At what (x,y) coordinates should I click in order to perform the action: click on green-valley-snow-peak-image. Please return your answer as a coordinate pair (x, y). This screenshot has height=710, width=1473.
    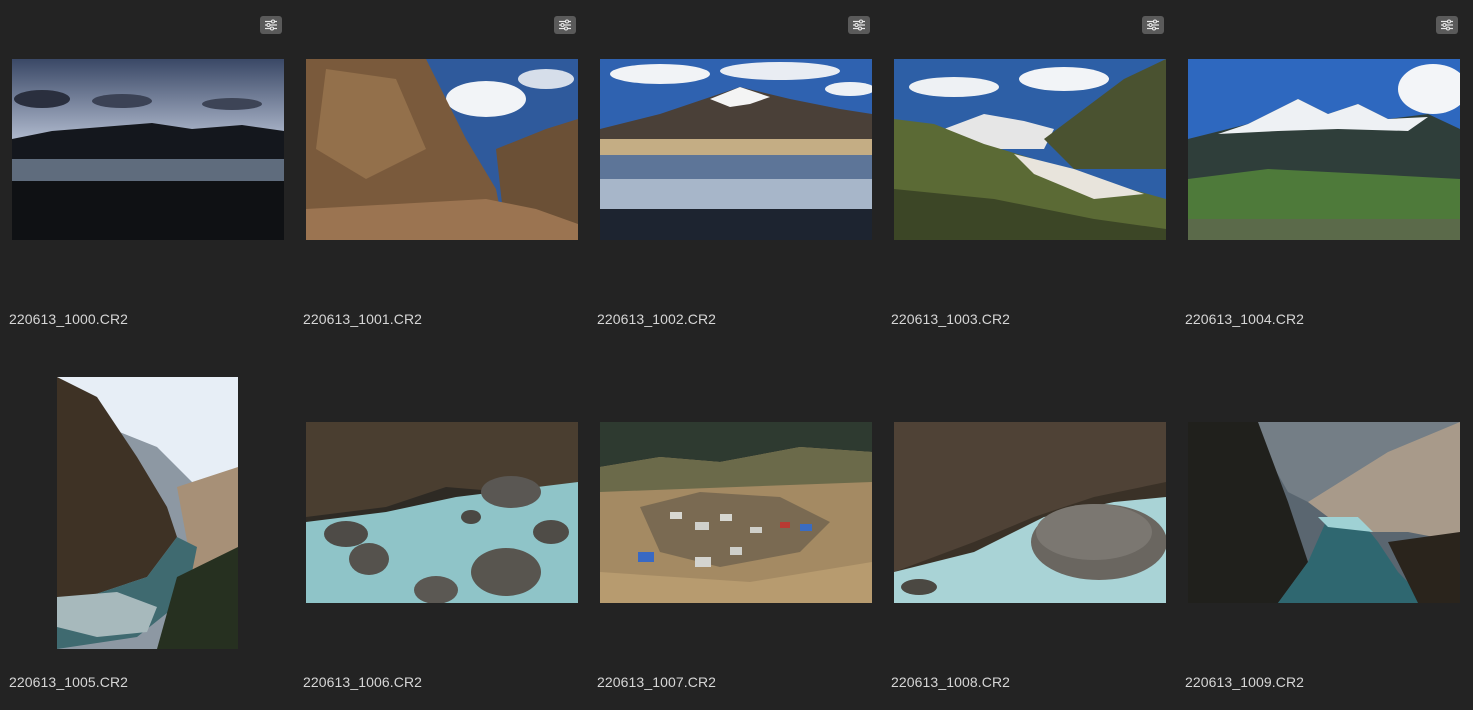
    Looking at the image, I should click on (1030, 149).